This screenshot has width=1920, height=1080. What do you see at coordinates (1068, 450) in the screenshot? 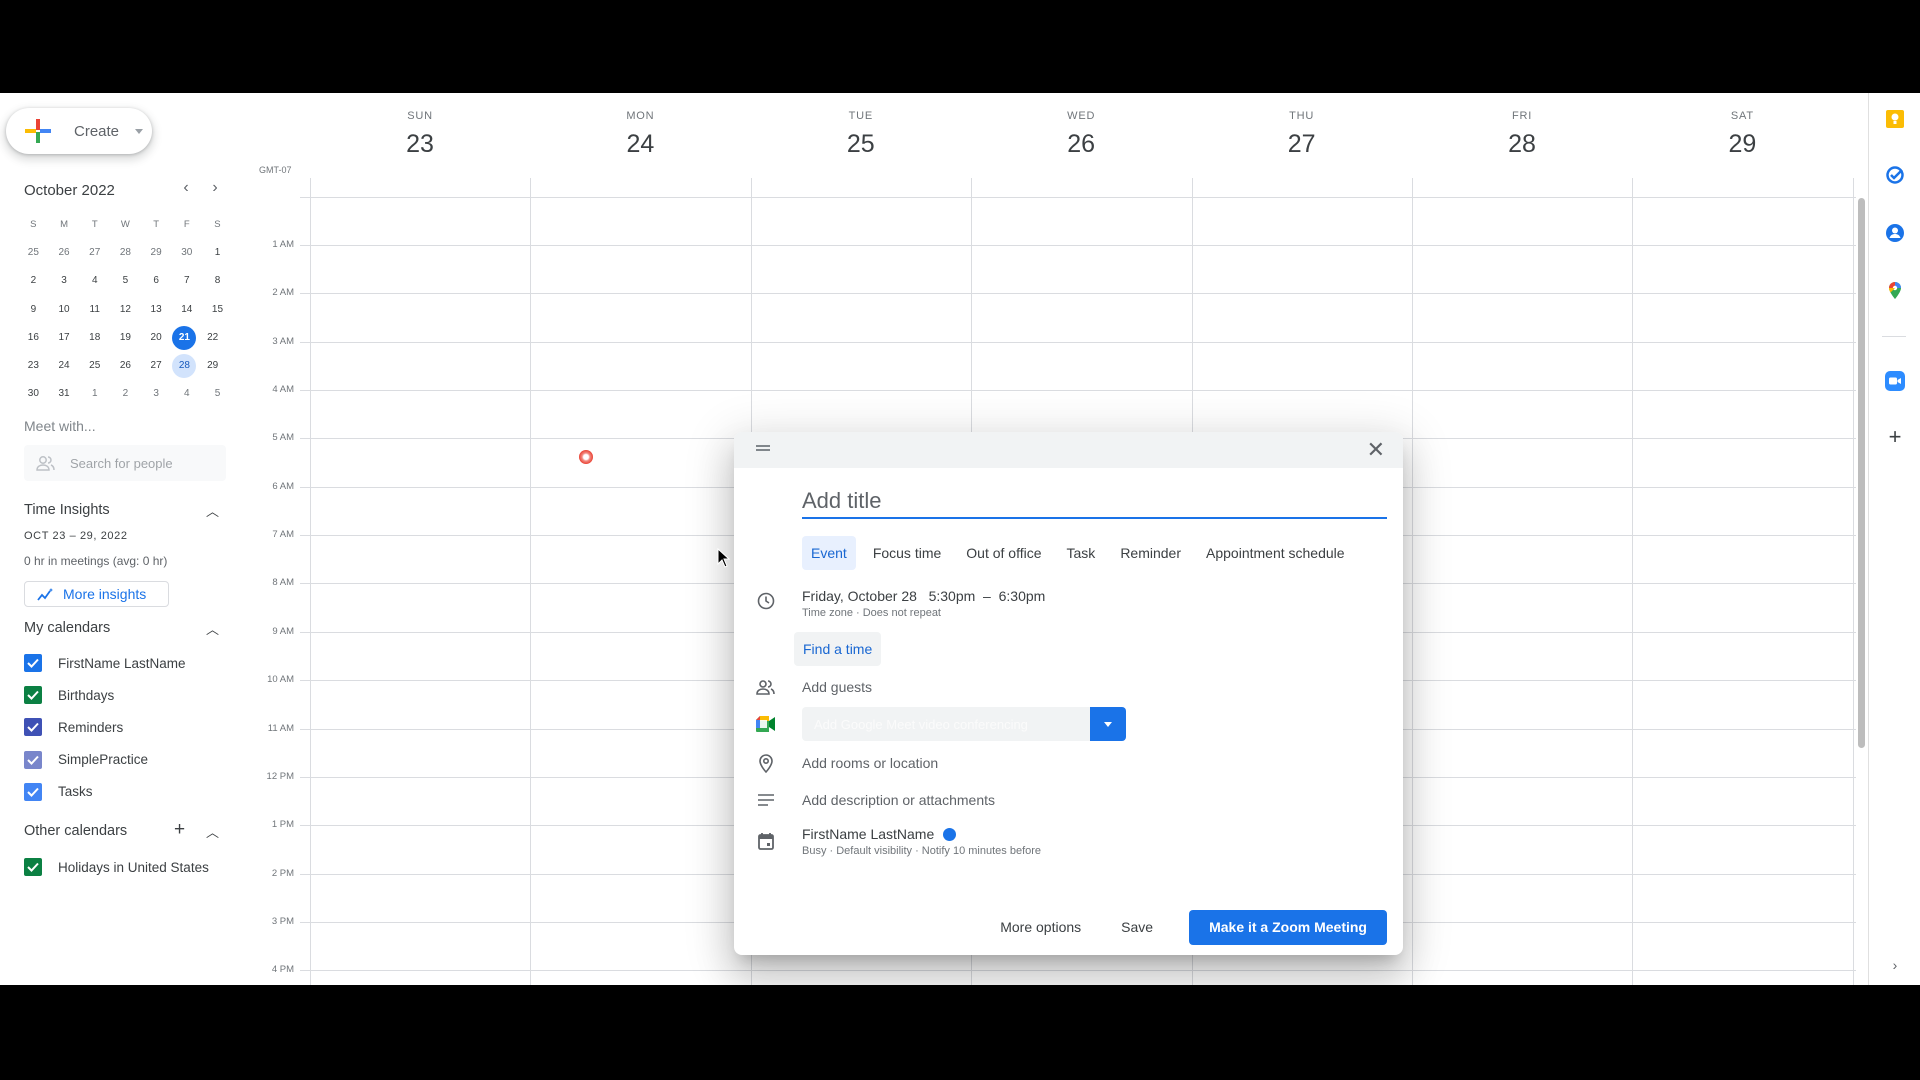
I see `dialog-header: ✕` at bounding box center [1068, 450].